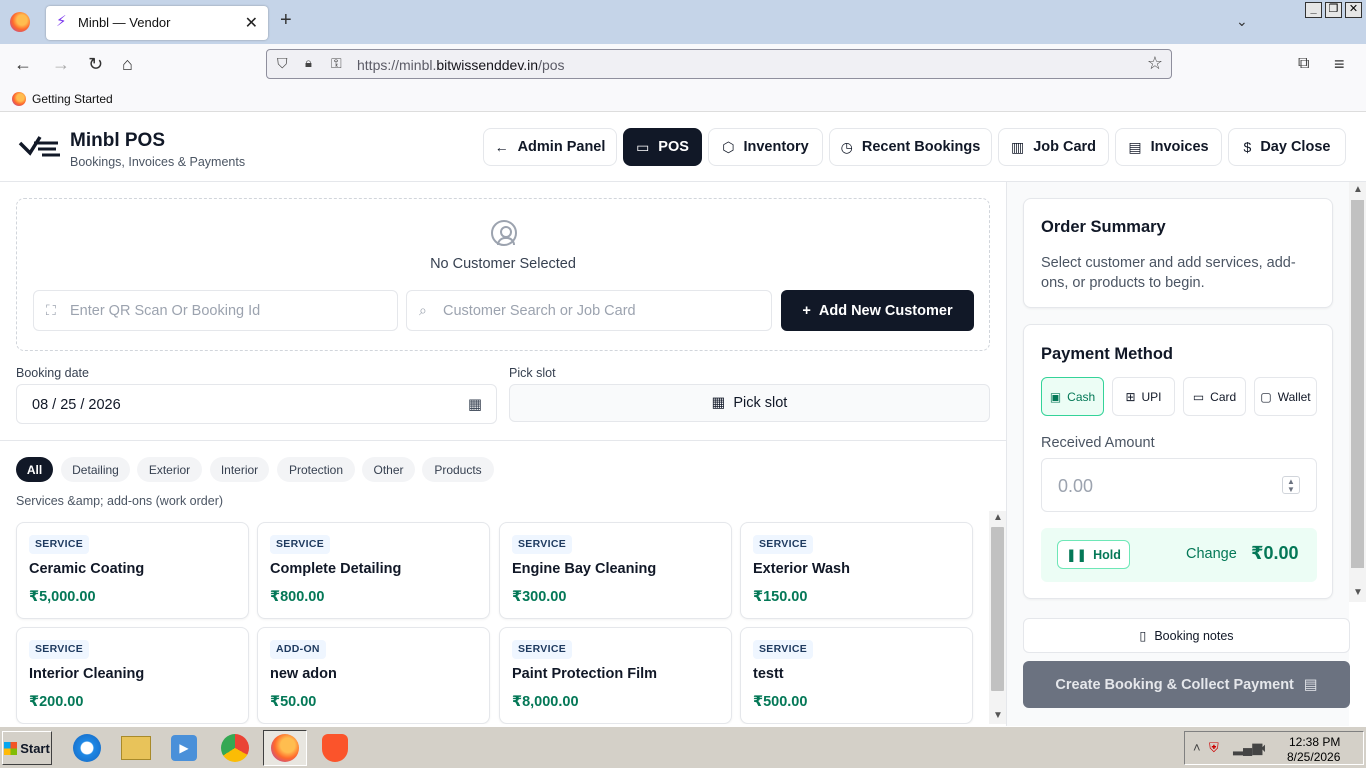  Describe the element at coordinates (1287, 147) in the screenshot. I see `day-close-button: $ Day Close` at that location.